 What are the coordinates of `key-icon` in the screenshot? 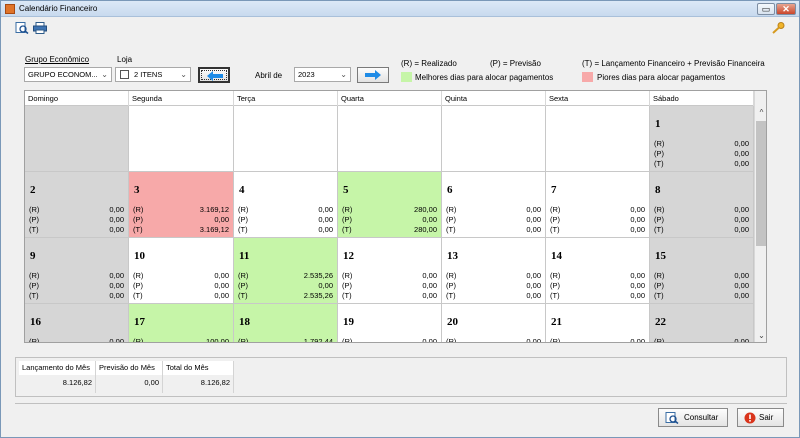 It's located at (778, 28).